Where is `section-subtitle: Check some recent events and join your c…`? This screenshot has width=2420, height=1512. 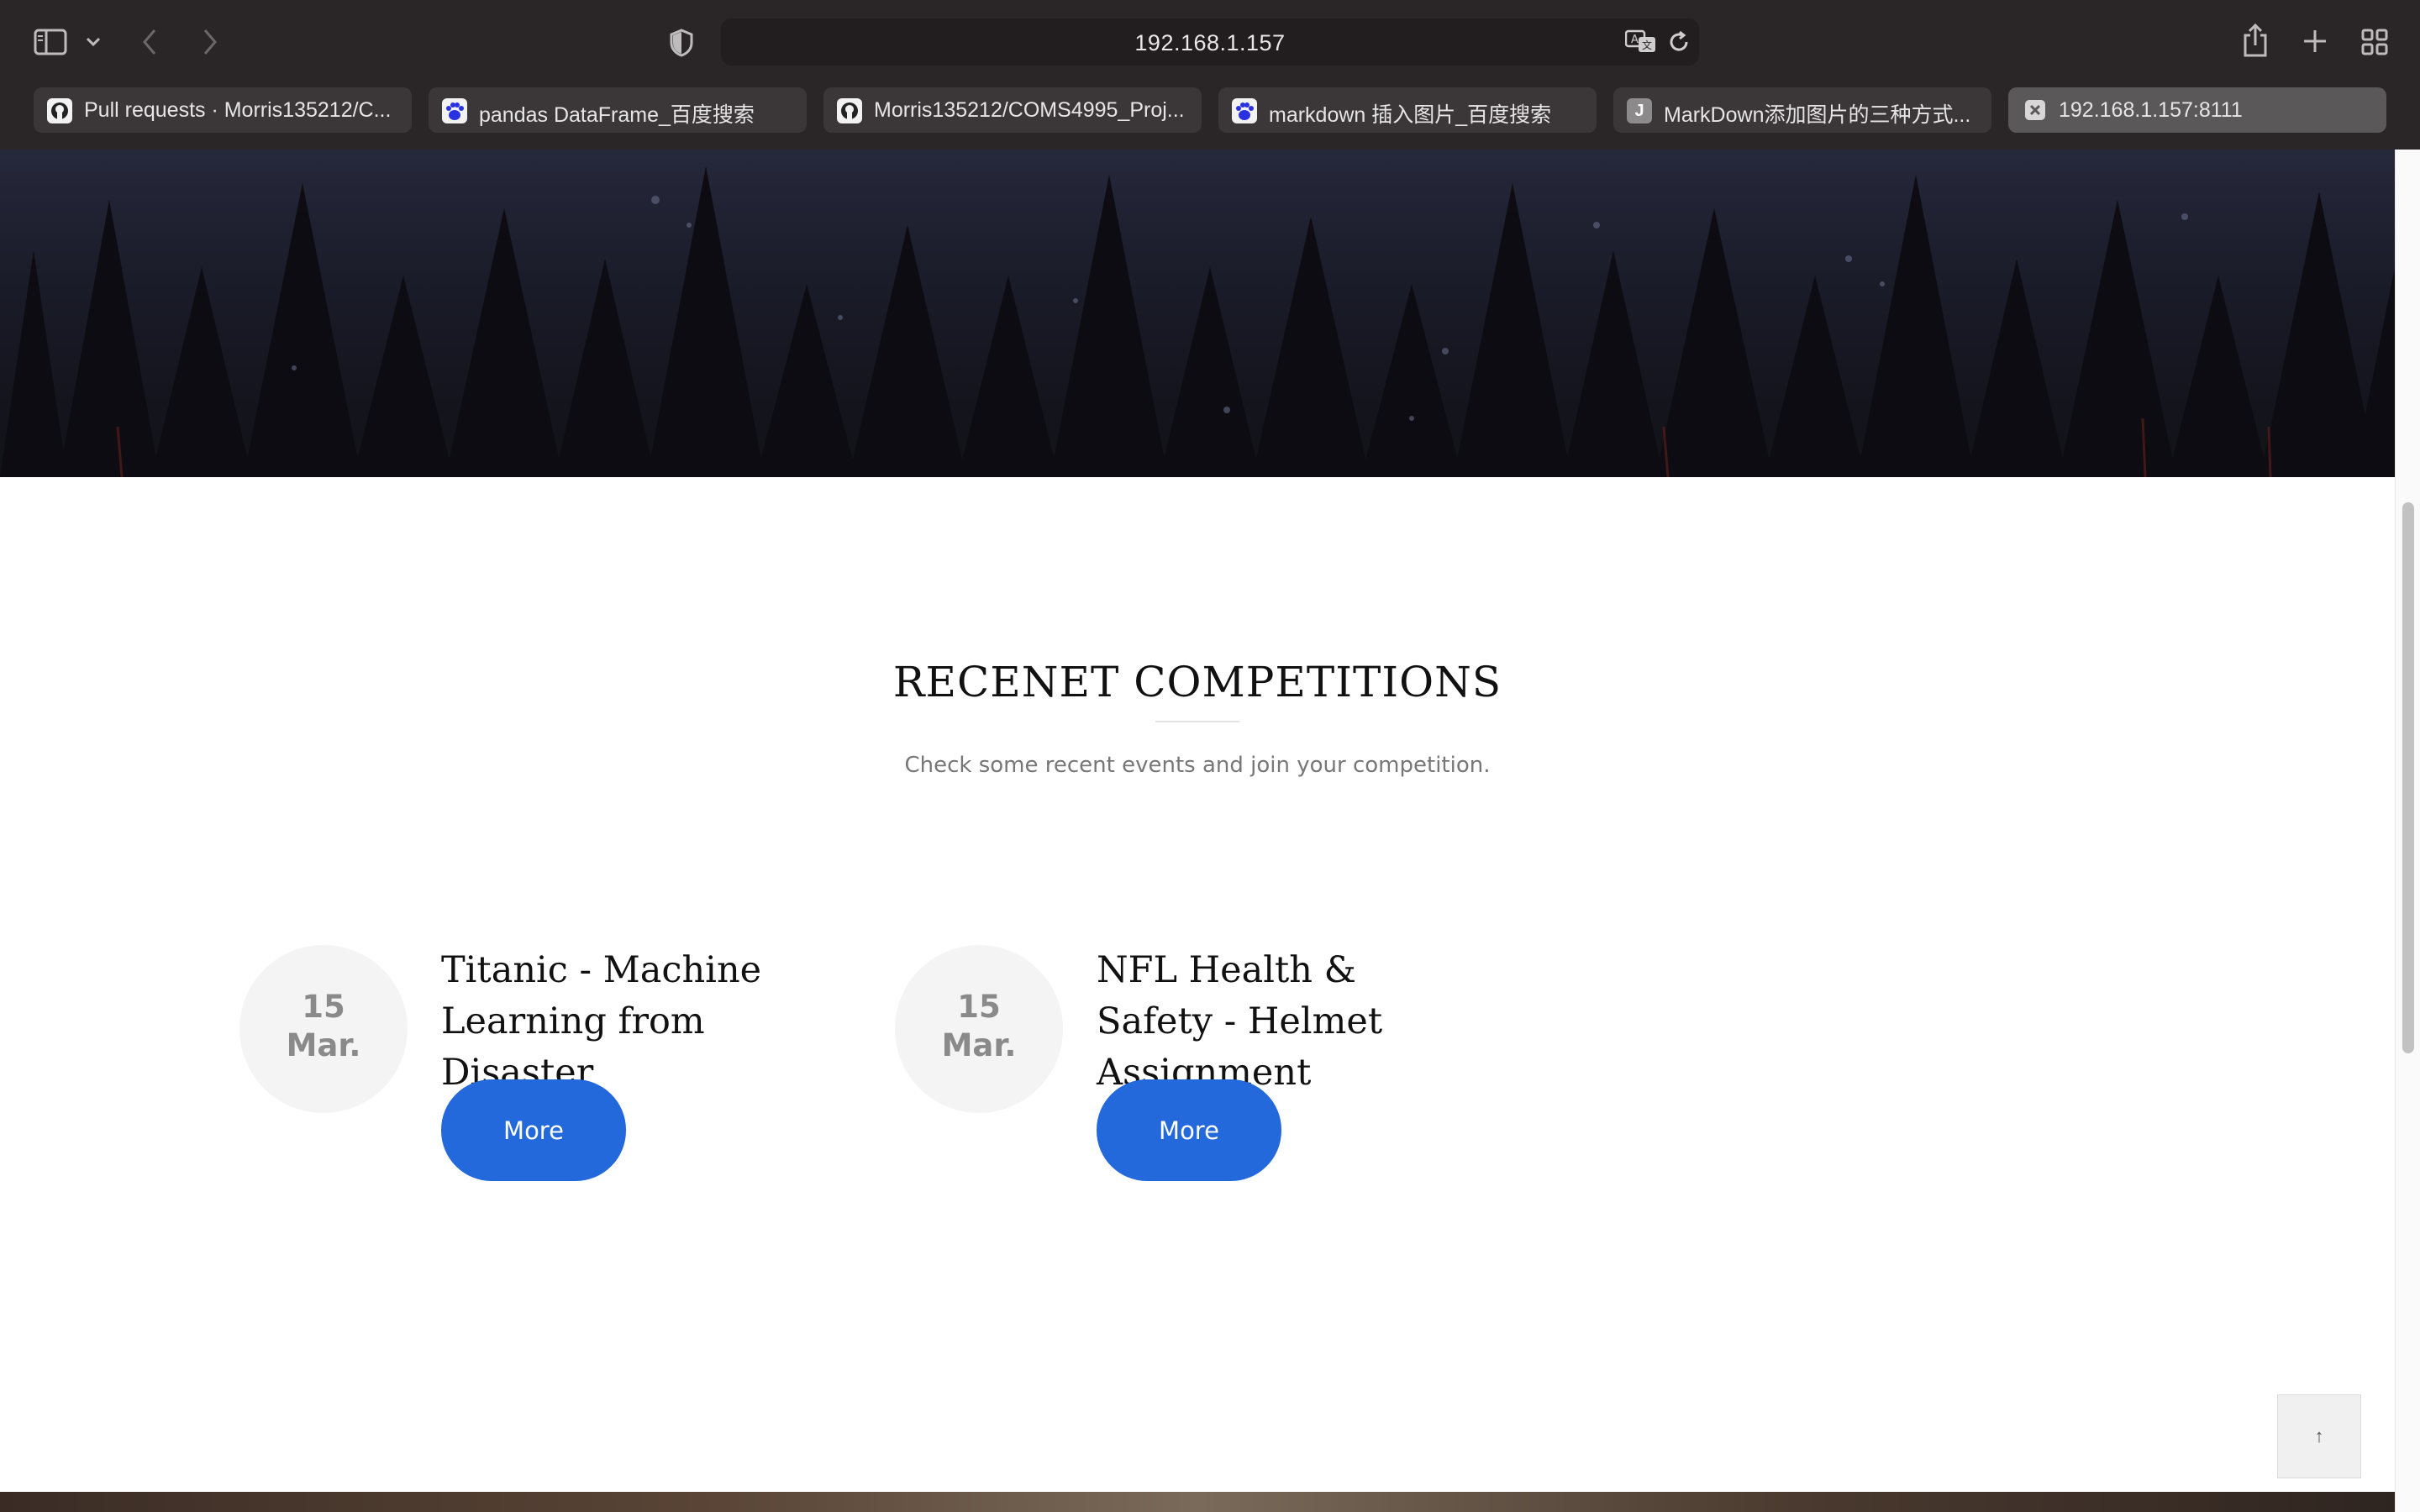 section-subtitle: Check some recent events and join your c… is located at coordinates (1197, 765).